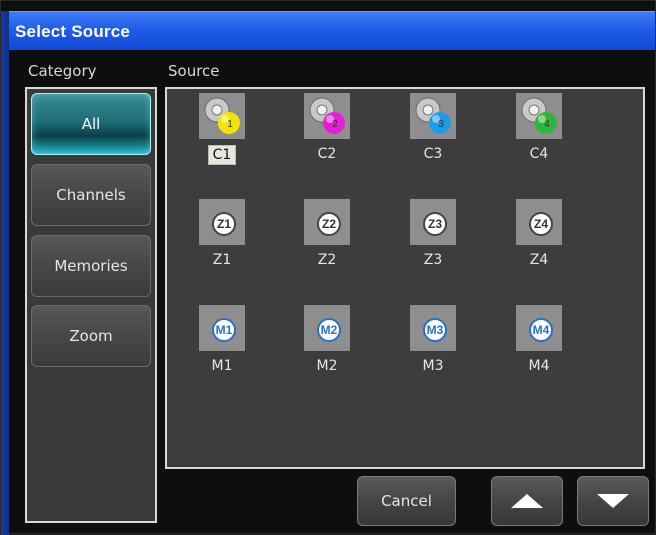  I want to click on category-channels-button: Channels, so click(91, 195).